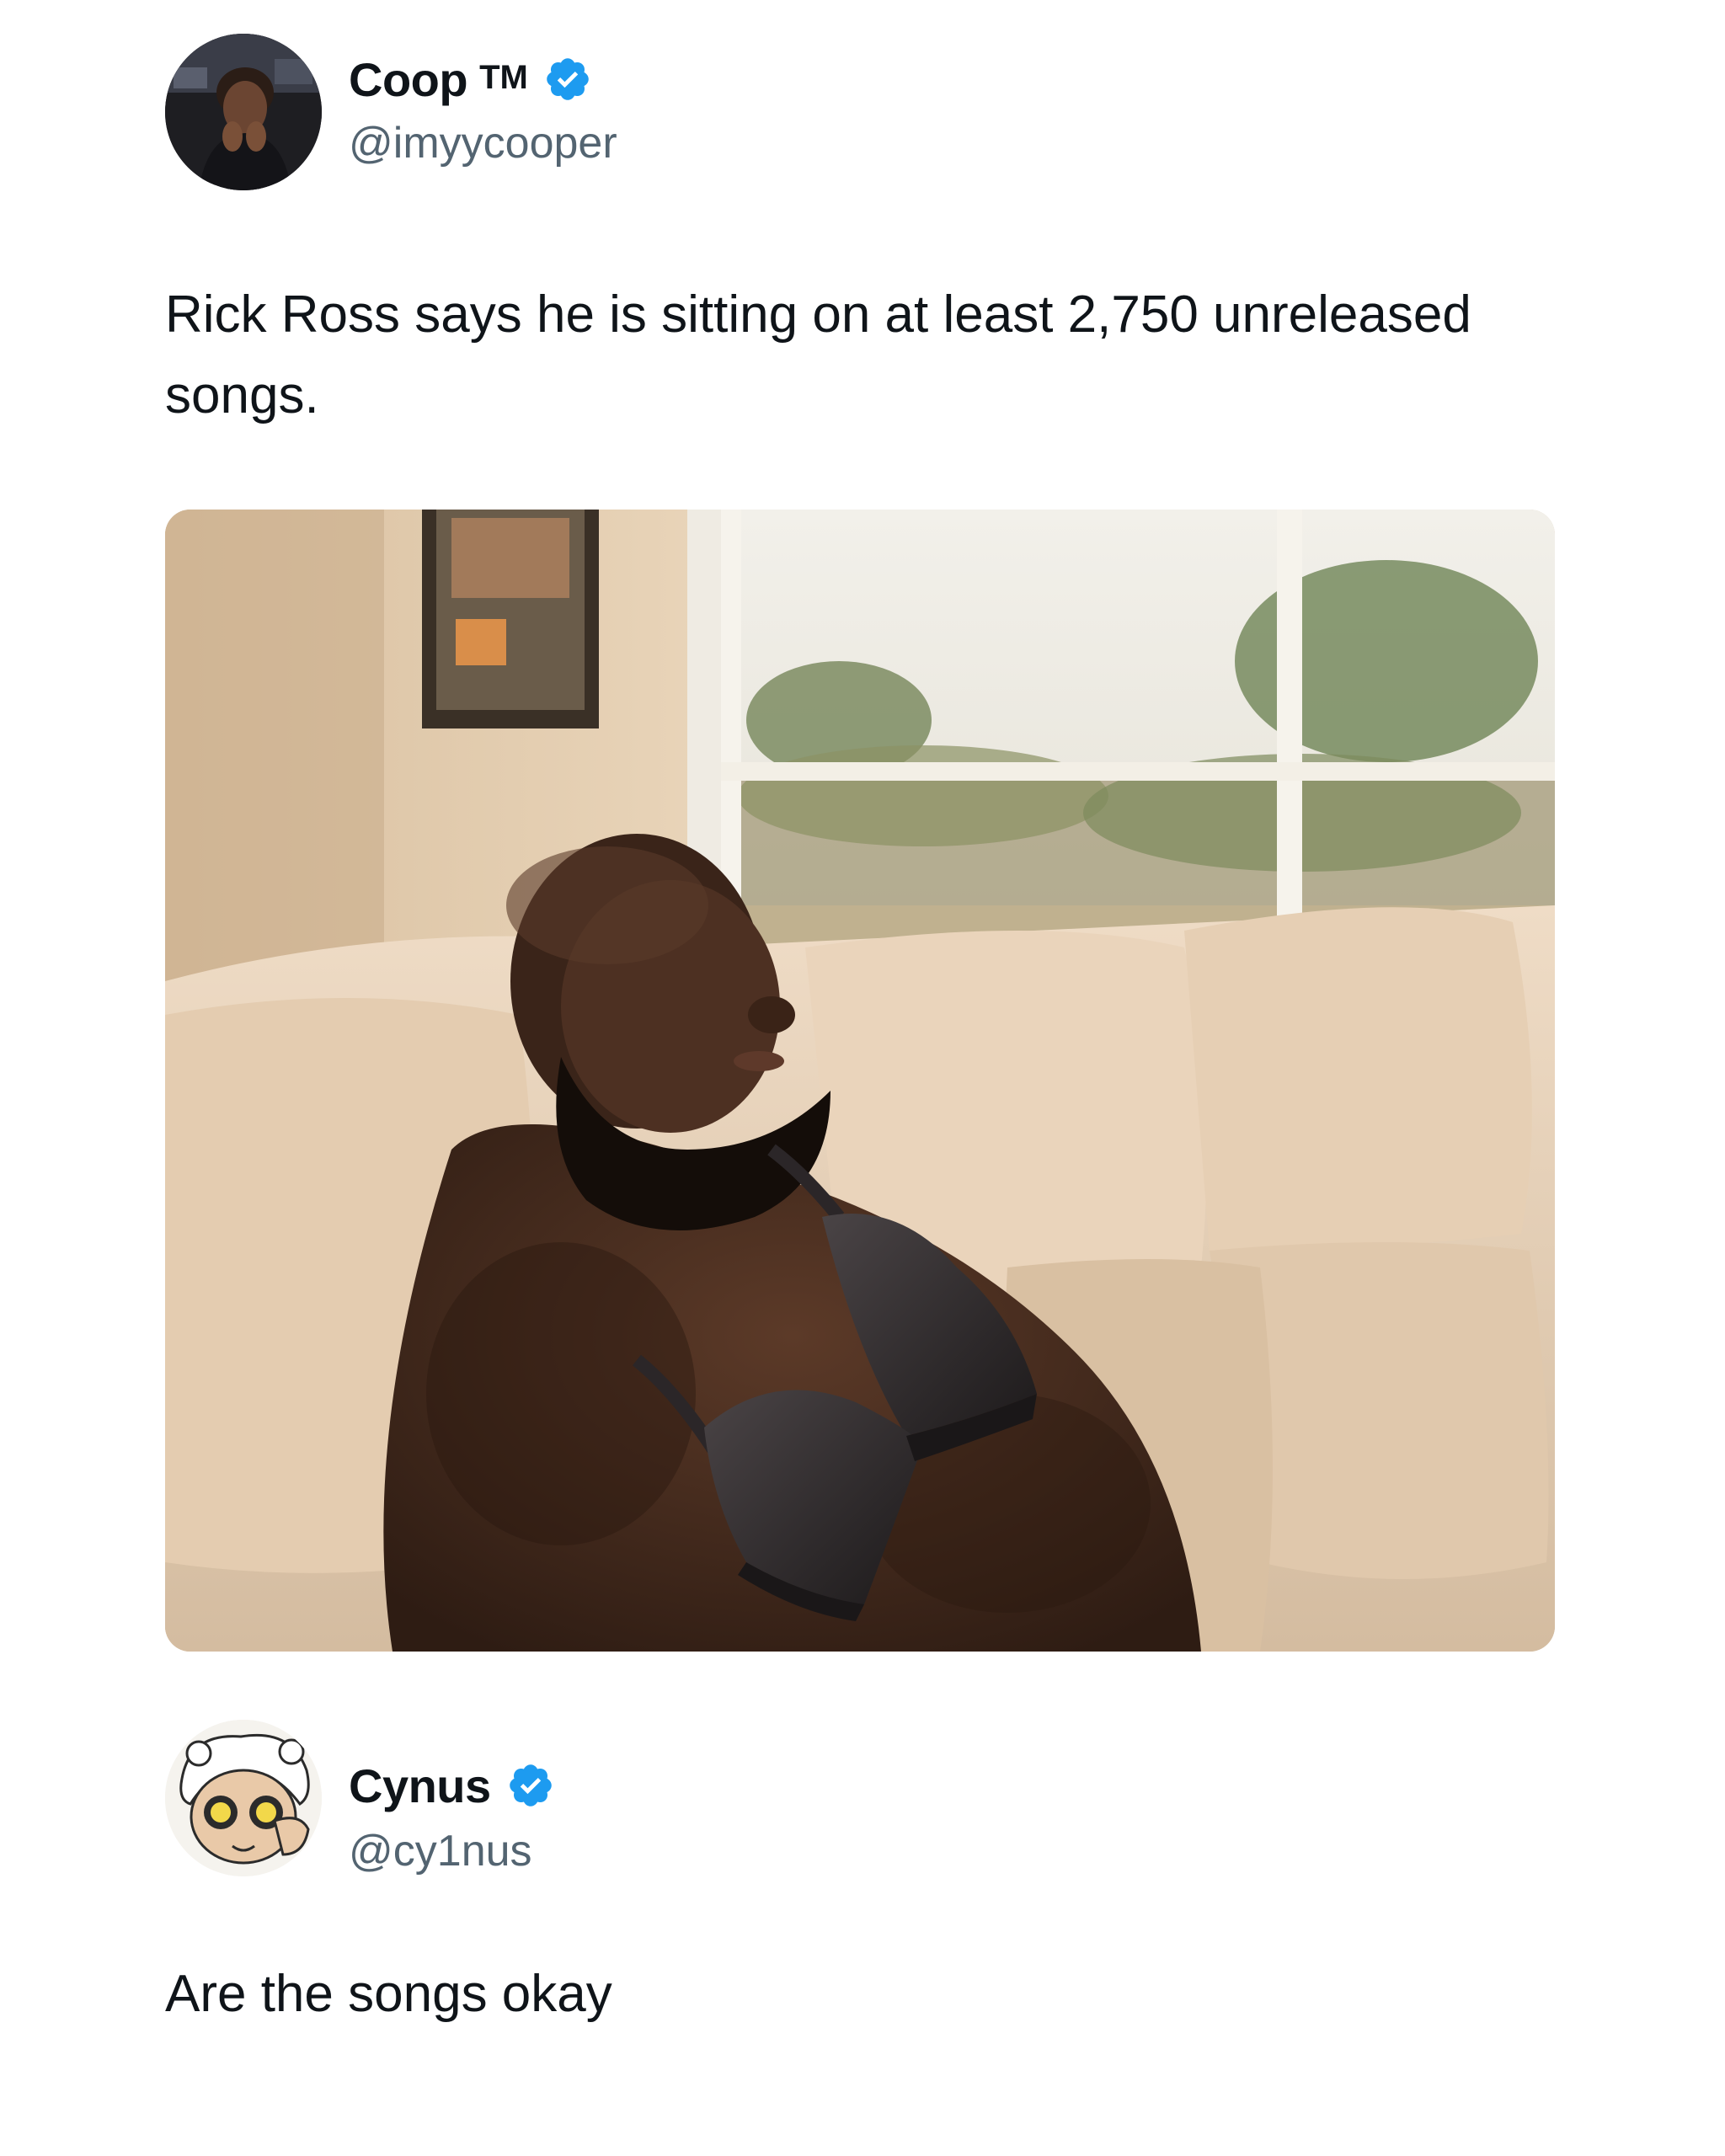 The image size is (1725, 2156). I want to click on reply-author-avatar, so click(243, 1798).